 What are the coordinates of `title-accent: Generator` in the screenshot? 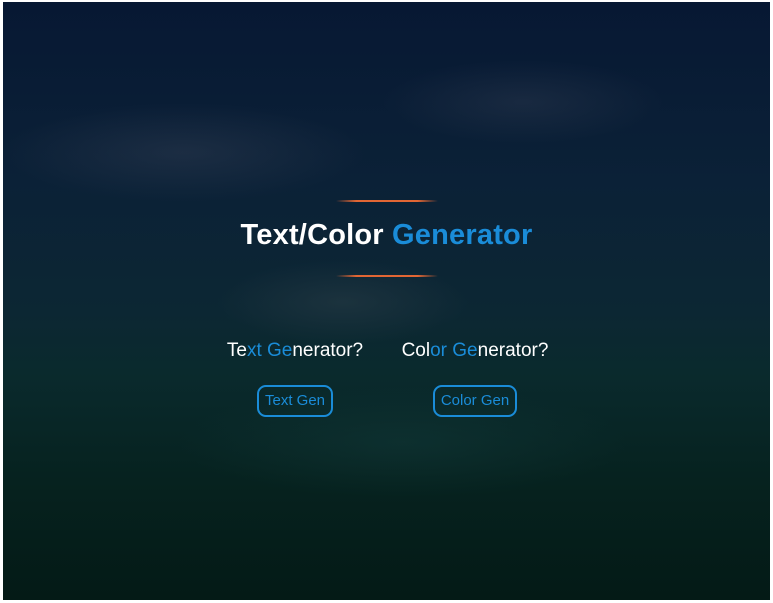 It's located at (462, 235).